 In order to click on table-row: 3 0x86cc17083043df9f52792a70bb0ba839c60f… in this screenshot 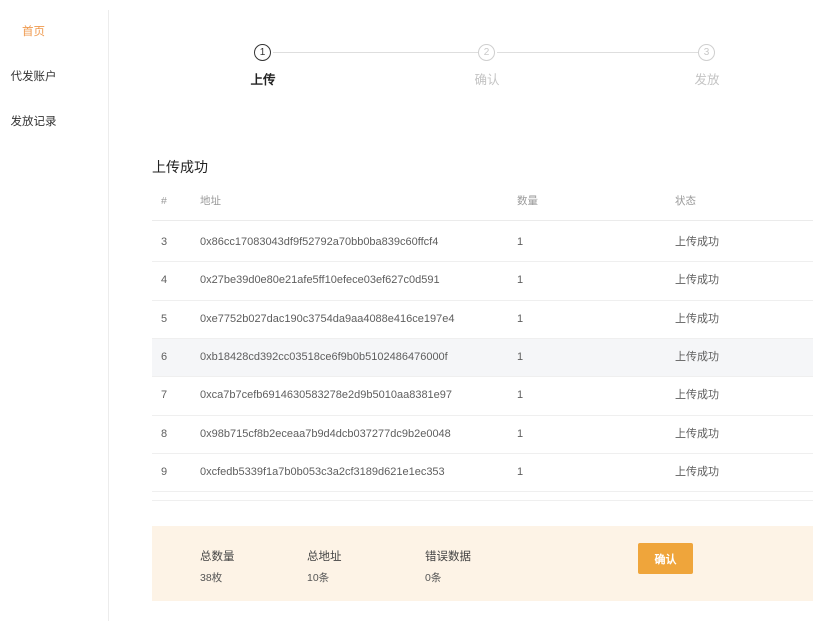, I will do `click(482, 243)`.